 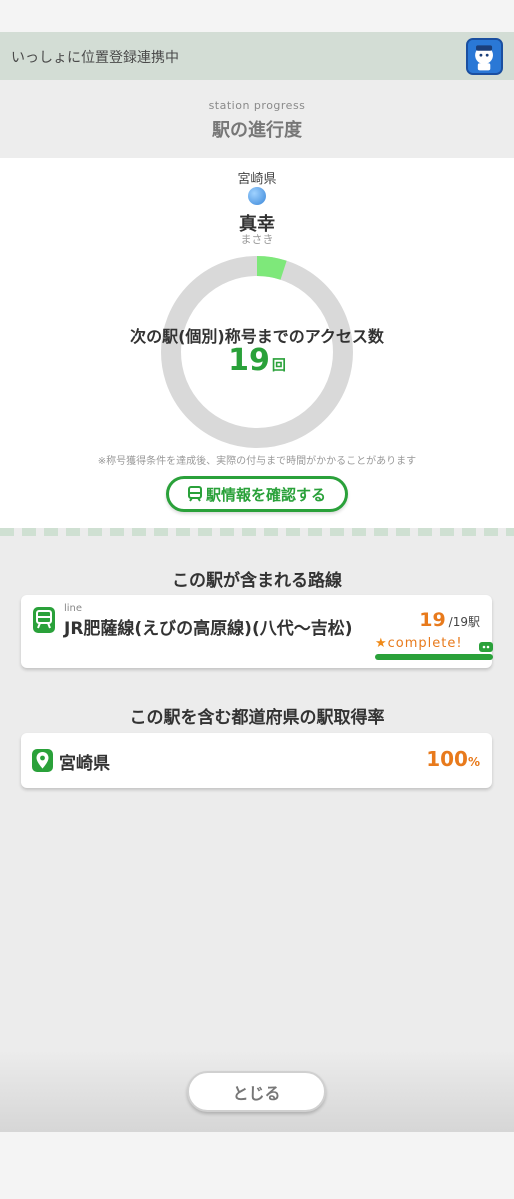 I want to click on status-bar-area, so click(x=257, y=16).